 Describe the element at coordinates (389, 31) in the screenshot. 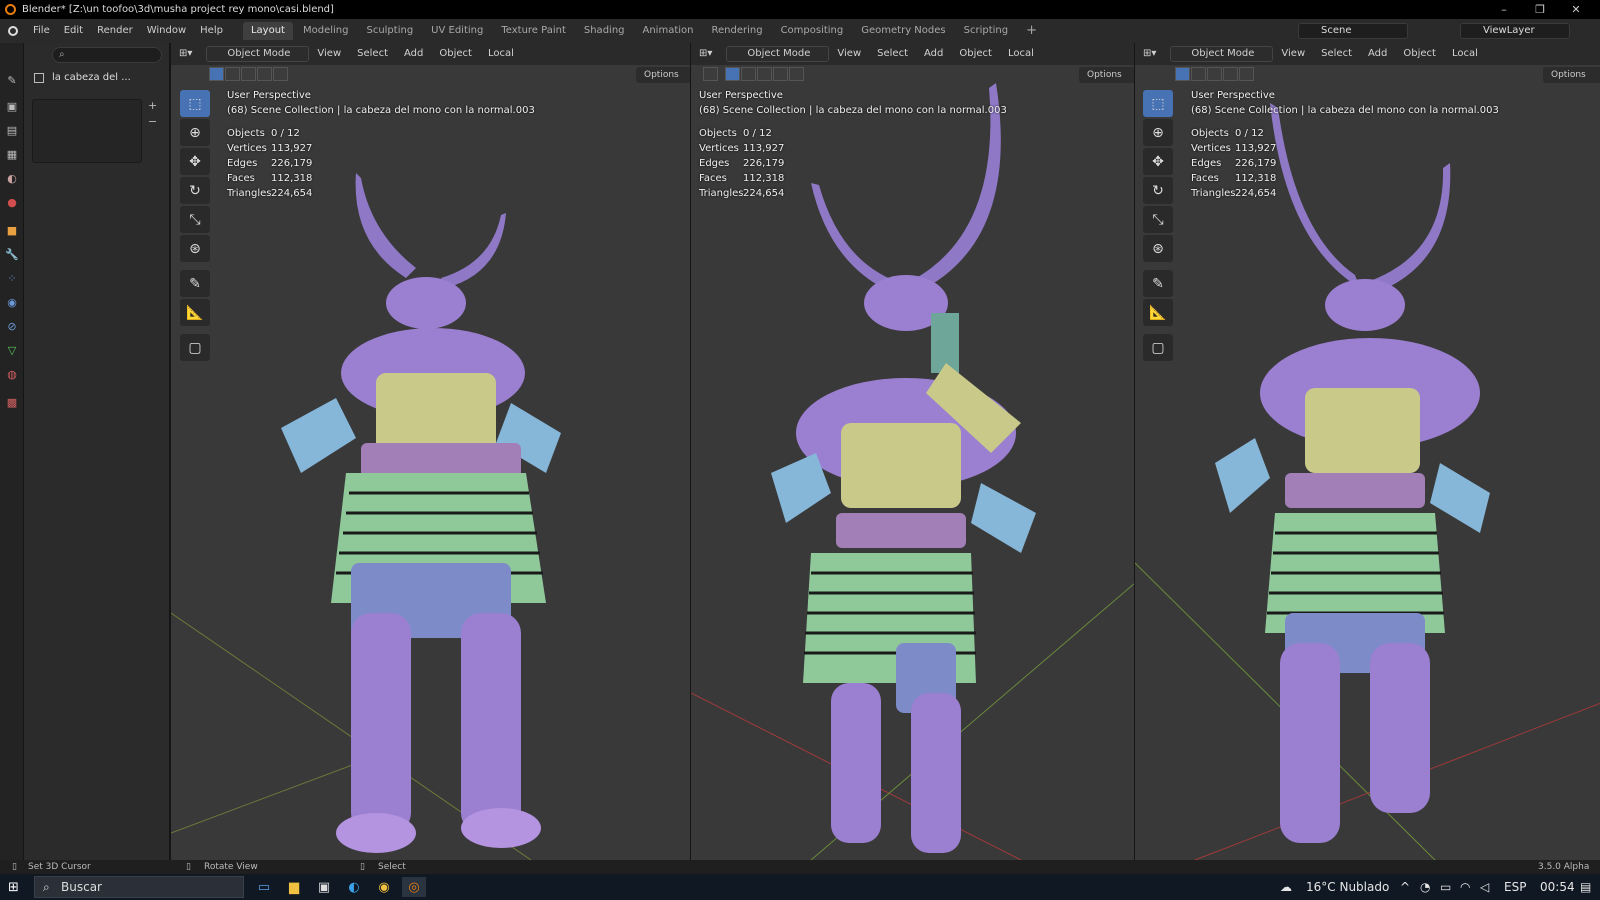

I see `tab-sculpting: Sculpting` at that location.